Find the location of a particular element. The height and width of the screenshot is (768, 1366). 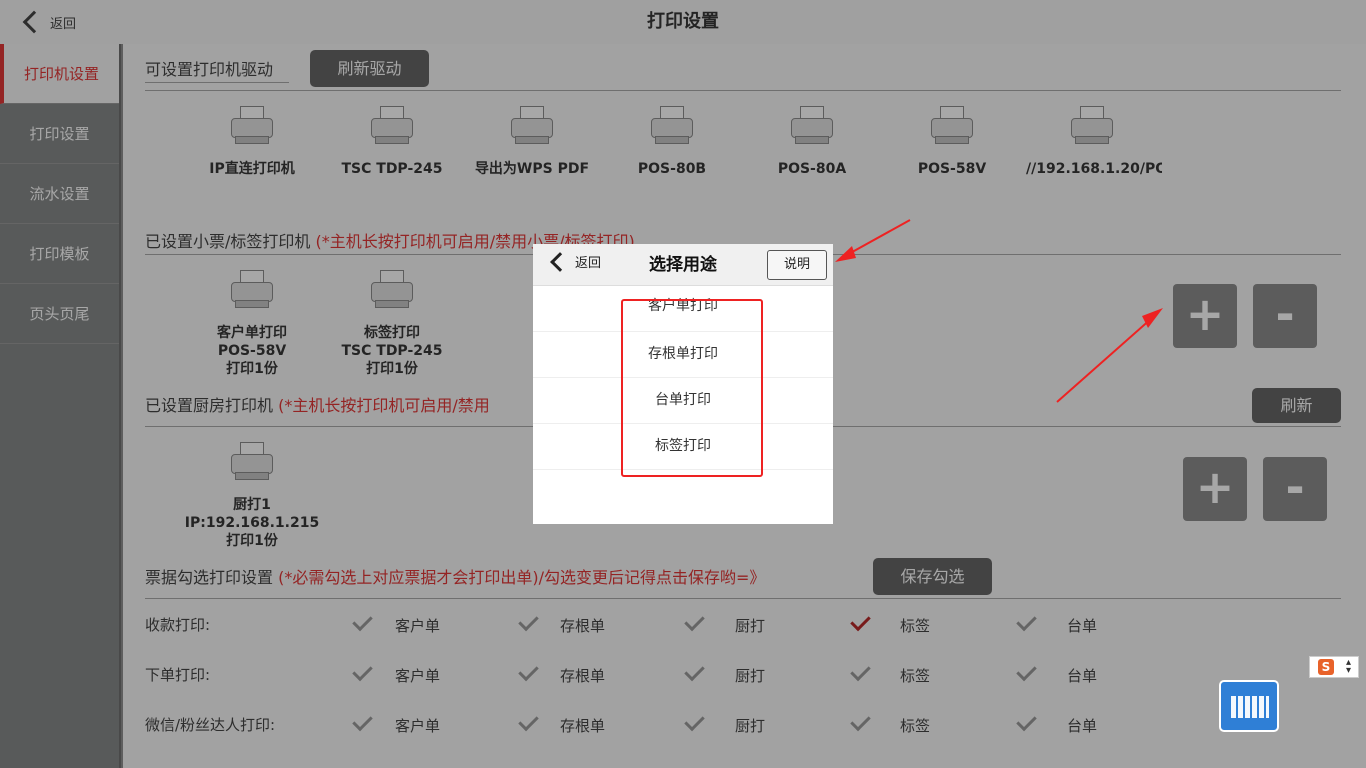

select-purpose-dialog: 返回 选择用途 说明 客户单打印 存根单打印 台单打印 标签打印 is located at coordinates (683, 384).